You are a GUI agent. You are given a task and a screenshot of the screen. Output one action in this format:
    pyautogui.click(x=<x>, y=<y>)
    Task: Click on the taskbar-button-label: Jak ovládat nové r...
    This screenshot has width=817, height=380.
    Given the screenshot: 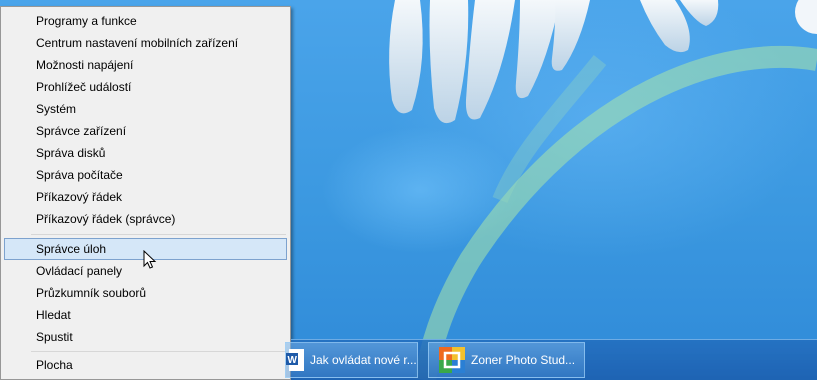 What is the action you would take?
    pyautogui.click(x=363, y=360)
    